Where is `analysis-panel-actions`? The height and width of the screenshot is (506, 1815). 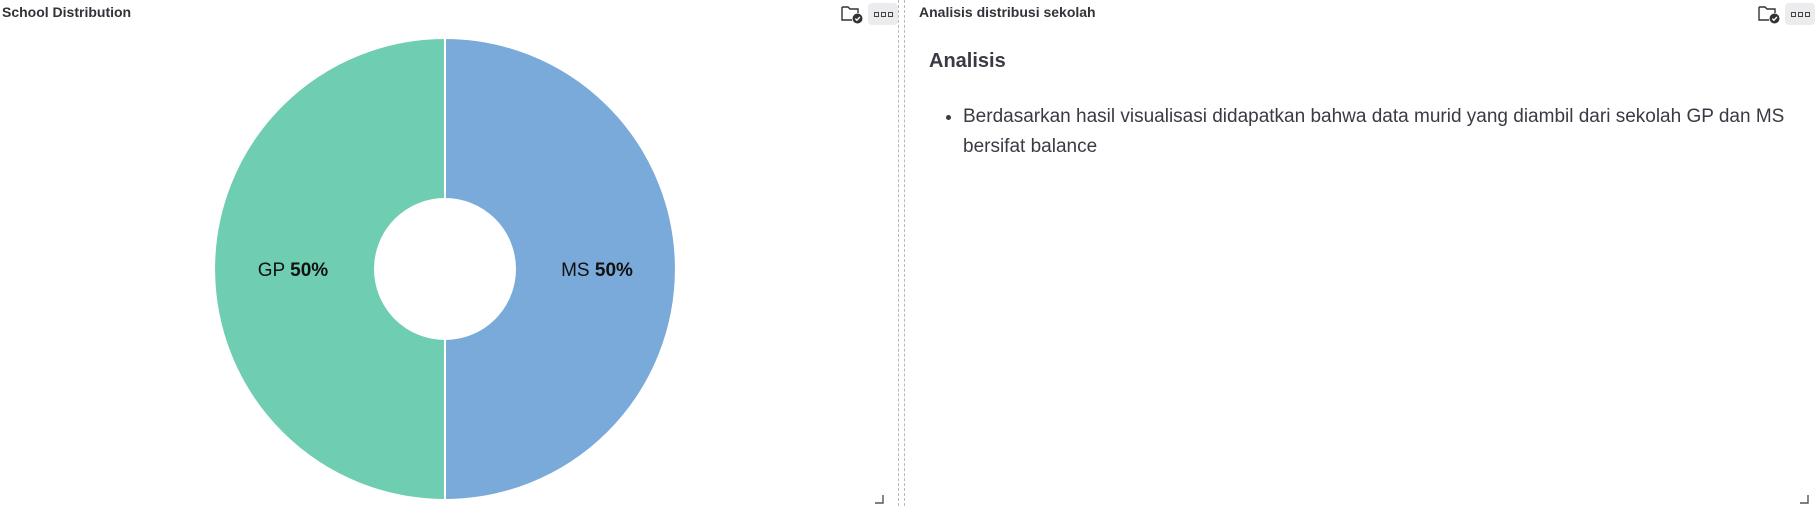 analysis-panel-actions is located at coordinates (1786, 14).